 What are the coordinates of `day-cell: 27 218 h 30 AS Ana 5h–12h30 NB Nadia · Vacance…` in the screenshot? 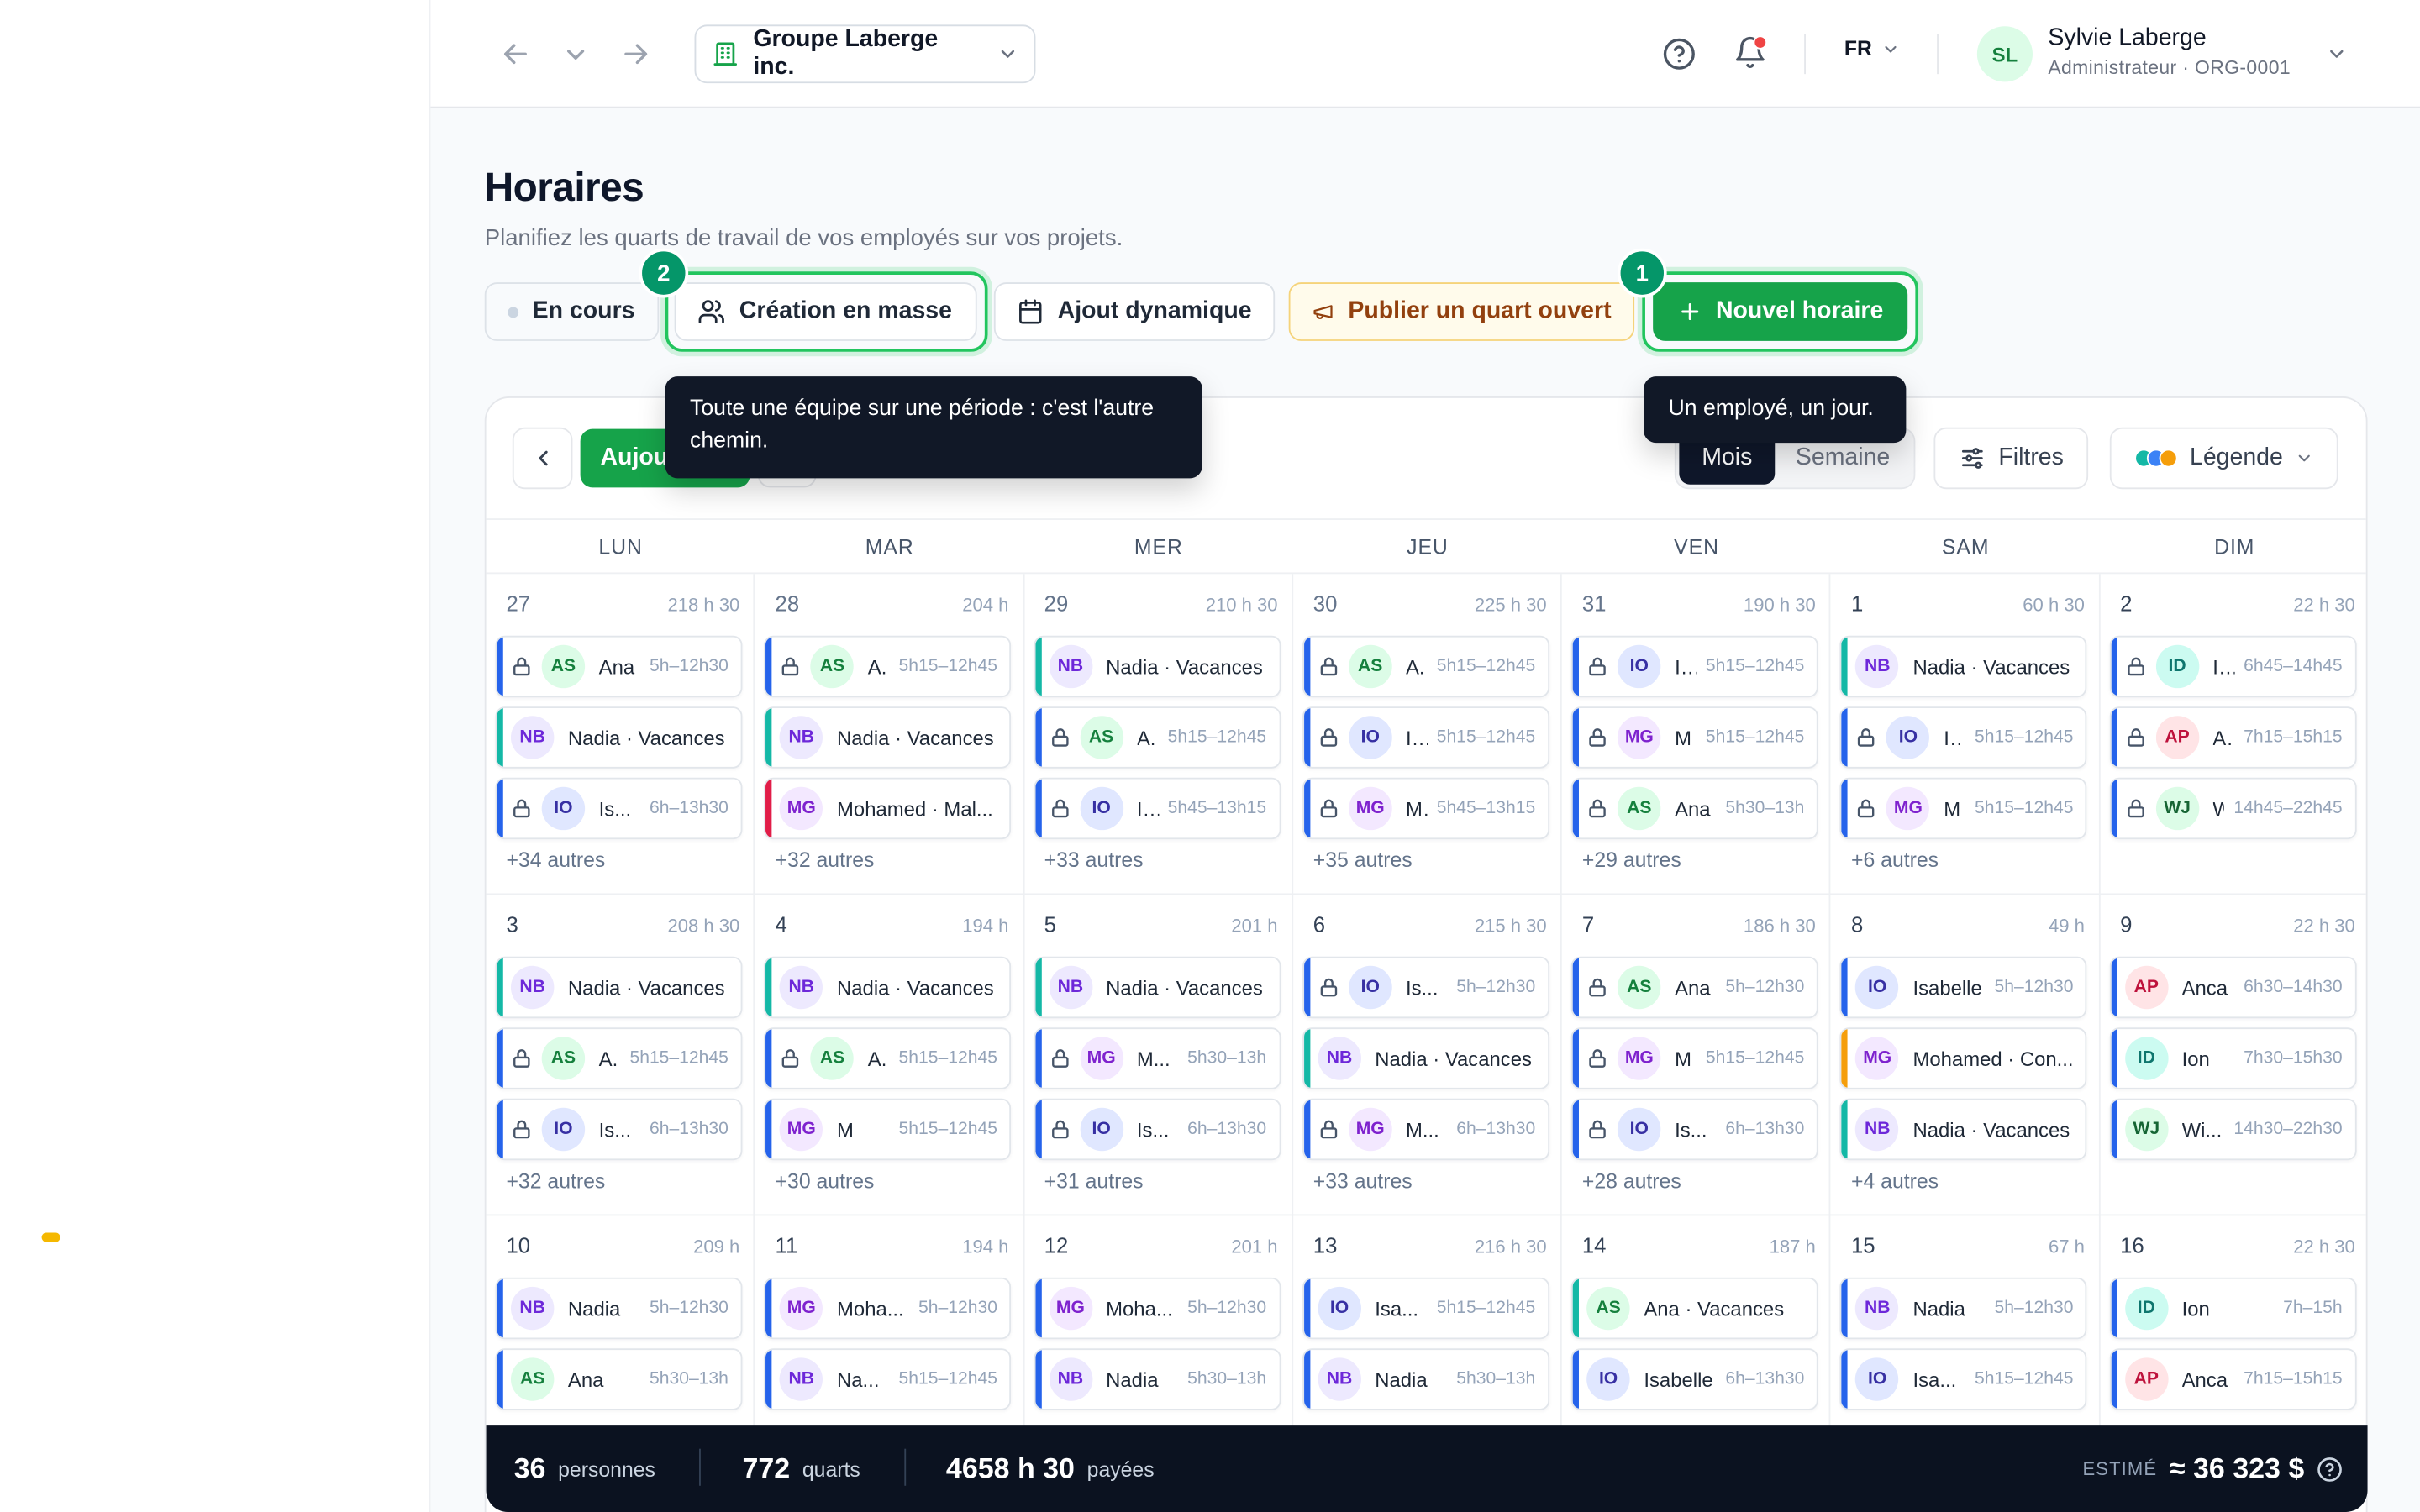 It's located at (621, 734).